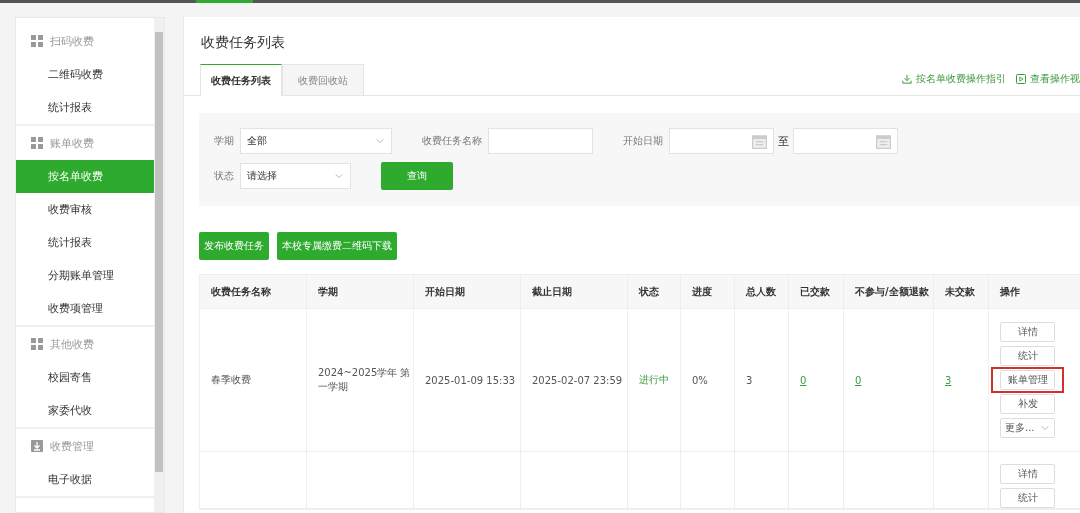  What do you see at coordinates (948, 380) in the screenshot?
I see `count-link: 3` at bounding box center [948, 380].